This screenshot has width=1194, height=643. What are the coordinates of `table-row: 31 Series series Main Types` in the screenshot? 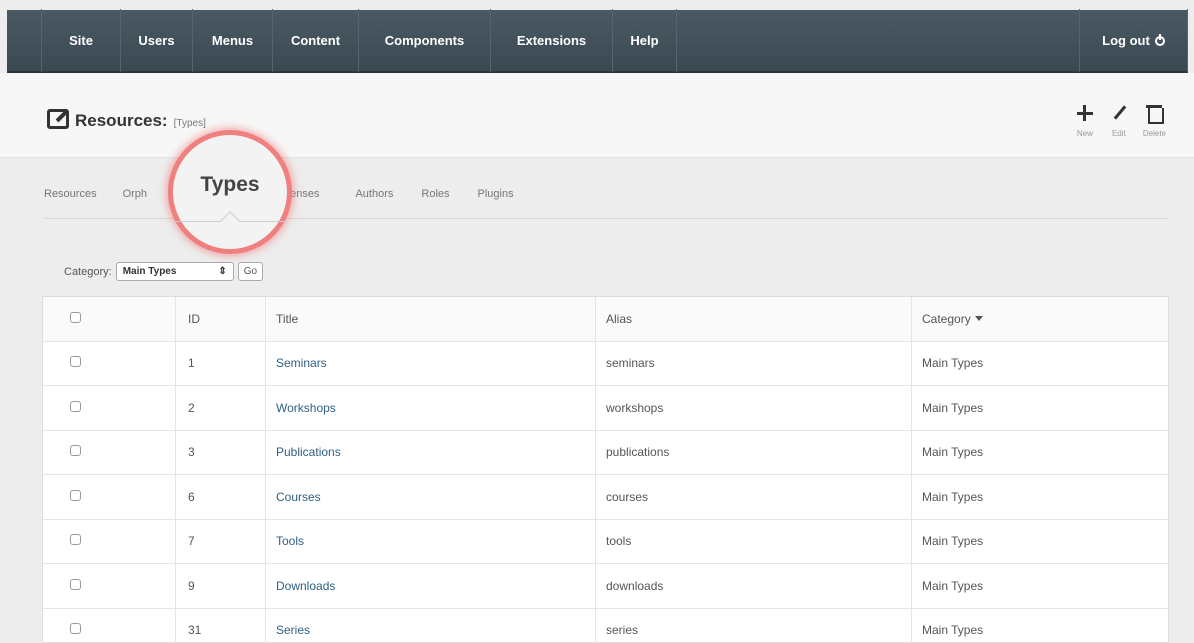 It's located at (605, 625).